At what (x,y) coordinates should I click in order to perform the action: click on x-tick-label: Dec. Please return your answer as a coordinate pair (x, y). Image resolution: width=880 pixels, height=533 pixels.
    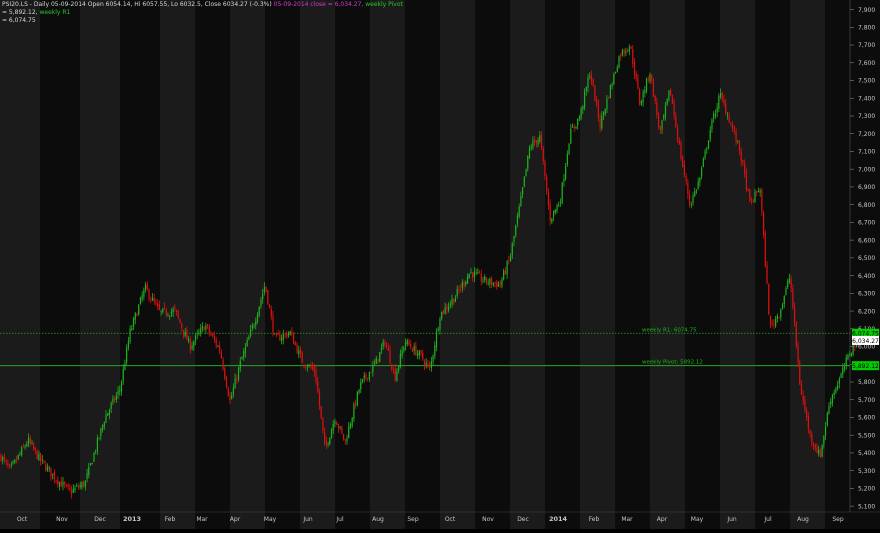
    Looking at the image, I should click on (100, 519).